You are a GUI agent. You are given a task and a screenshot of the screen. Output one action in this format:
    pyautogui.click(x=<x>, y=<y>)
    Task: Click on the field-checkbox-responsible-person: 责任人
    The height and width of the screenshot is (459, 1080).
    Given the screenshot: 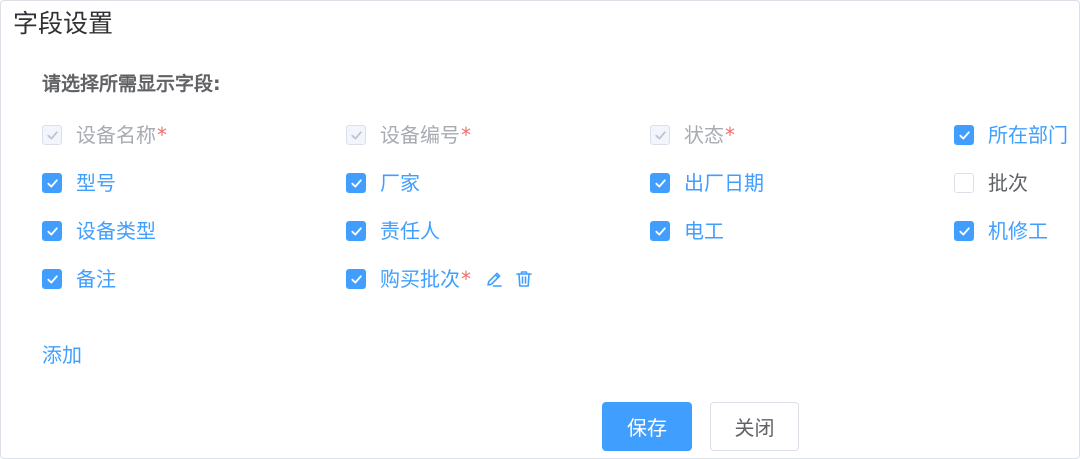 What is the action you would take?
    pyautogui.click(x=393, y=231)
    